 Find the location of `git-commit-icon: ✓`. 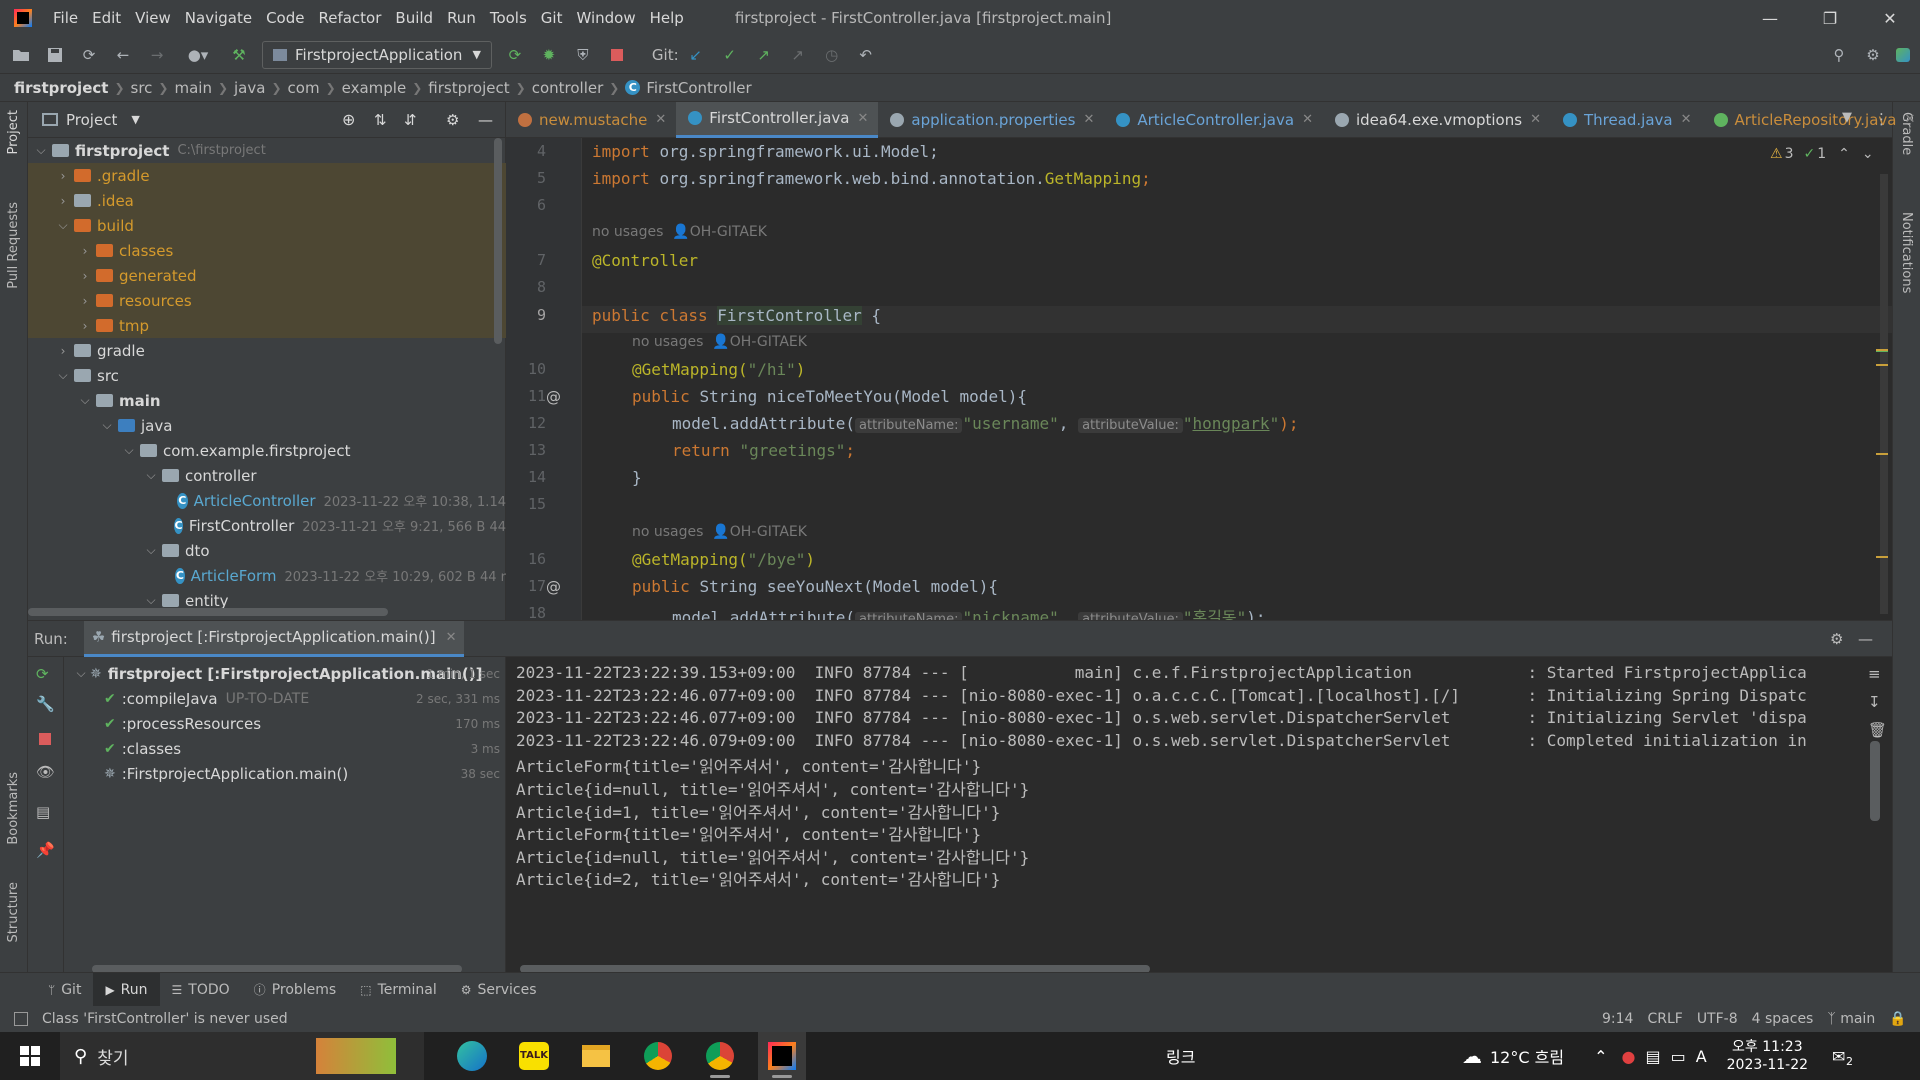

git-commit-icon: ✓ is located at coordinates (730, 55).